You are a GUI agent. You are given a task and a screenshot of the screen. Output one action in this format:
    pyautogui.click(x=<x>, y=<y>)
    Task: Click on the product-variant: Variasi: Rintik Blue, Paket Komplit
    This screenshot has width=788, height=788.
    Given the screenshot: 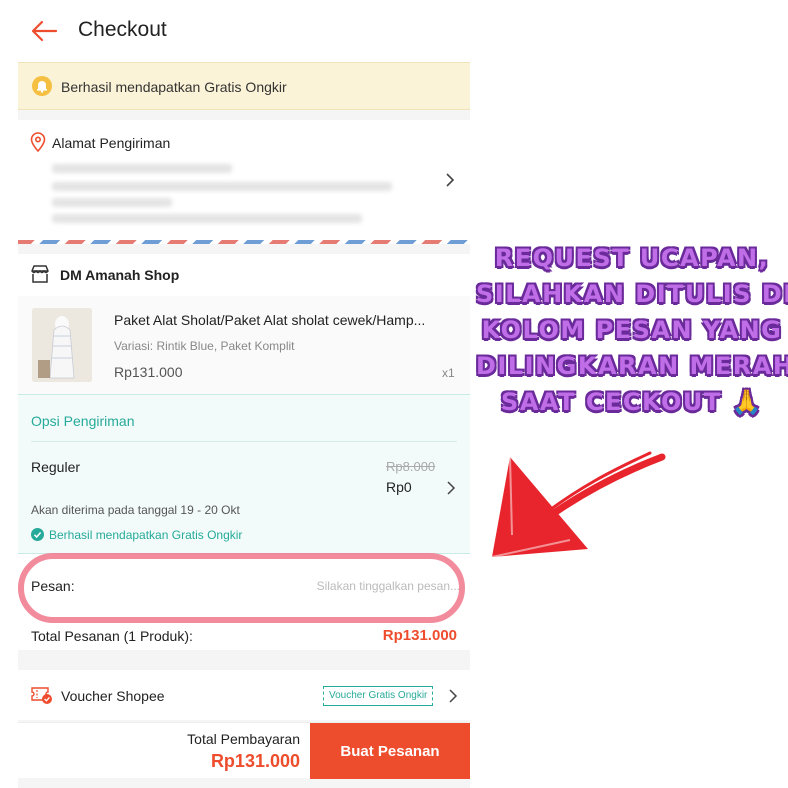 What is the action you would take?
    pyautogui.click(x=204, y=346)
    